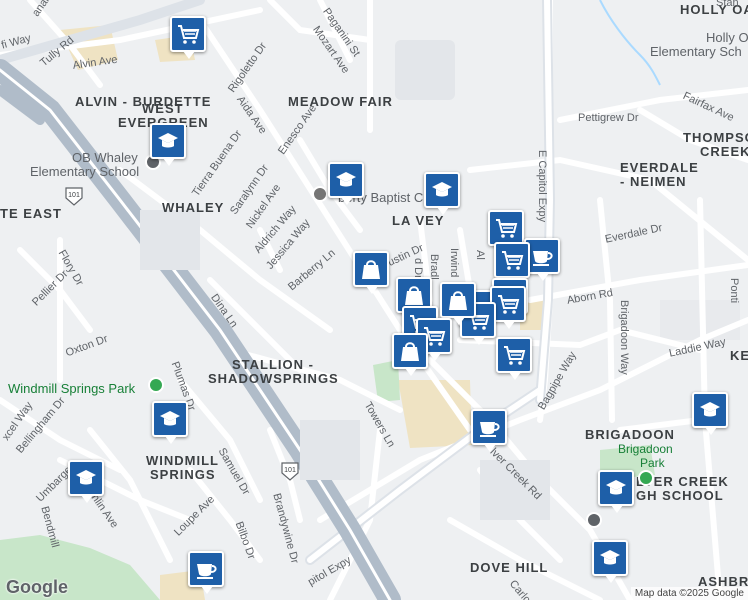 The width and height of the screenshot is (748, 600). I want to click on highway-101-shield-north: 101, so click(74, 196).